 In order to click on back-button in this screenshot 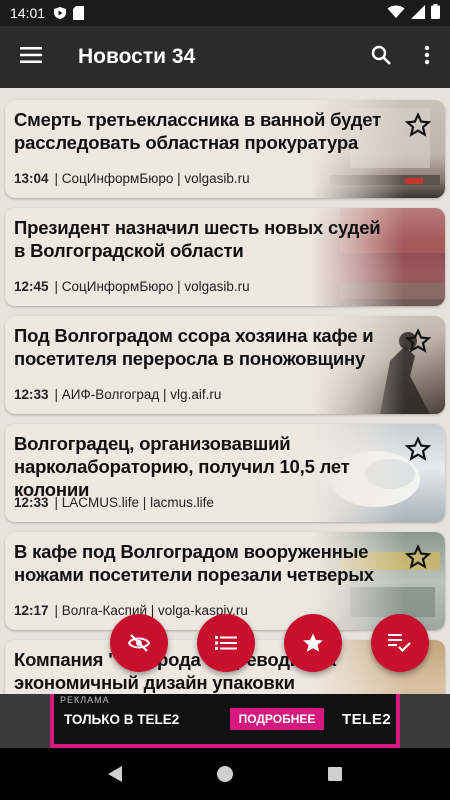, I will do `click(115, 774)`.